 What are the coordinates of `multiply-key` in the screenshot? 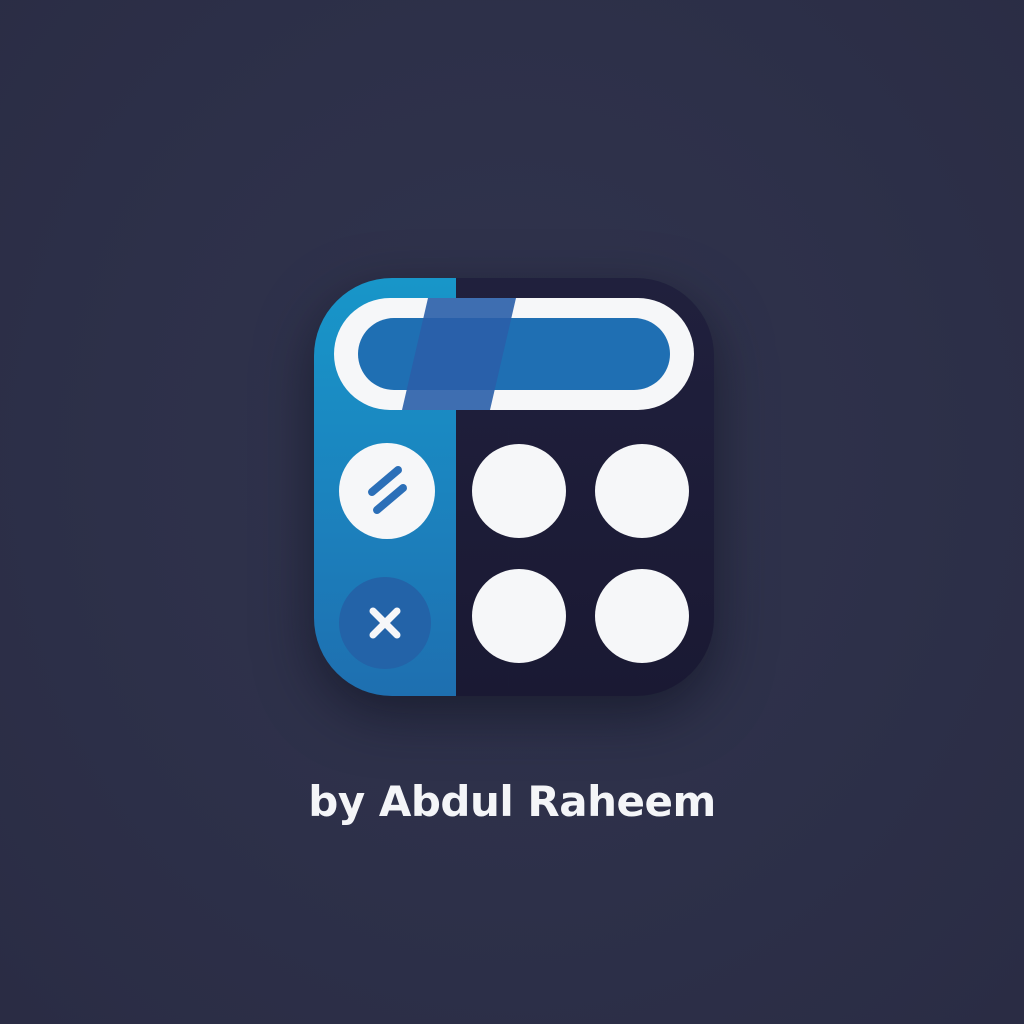 It's located at (385, 623).